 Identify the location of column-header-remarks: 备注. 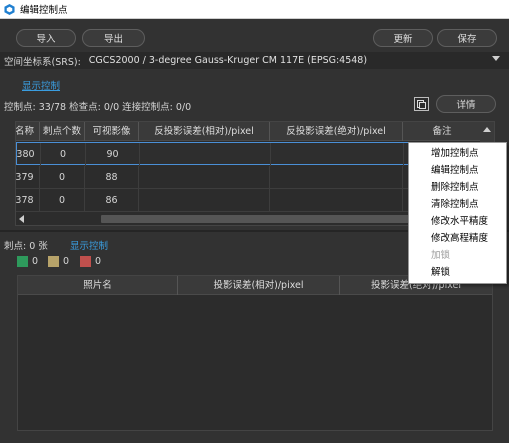
(442, 131).